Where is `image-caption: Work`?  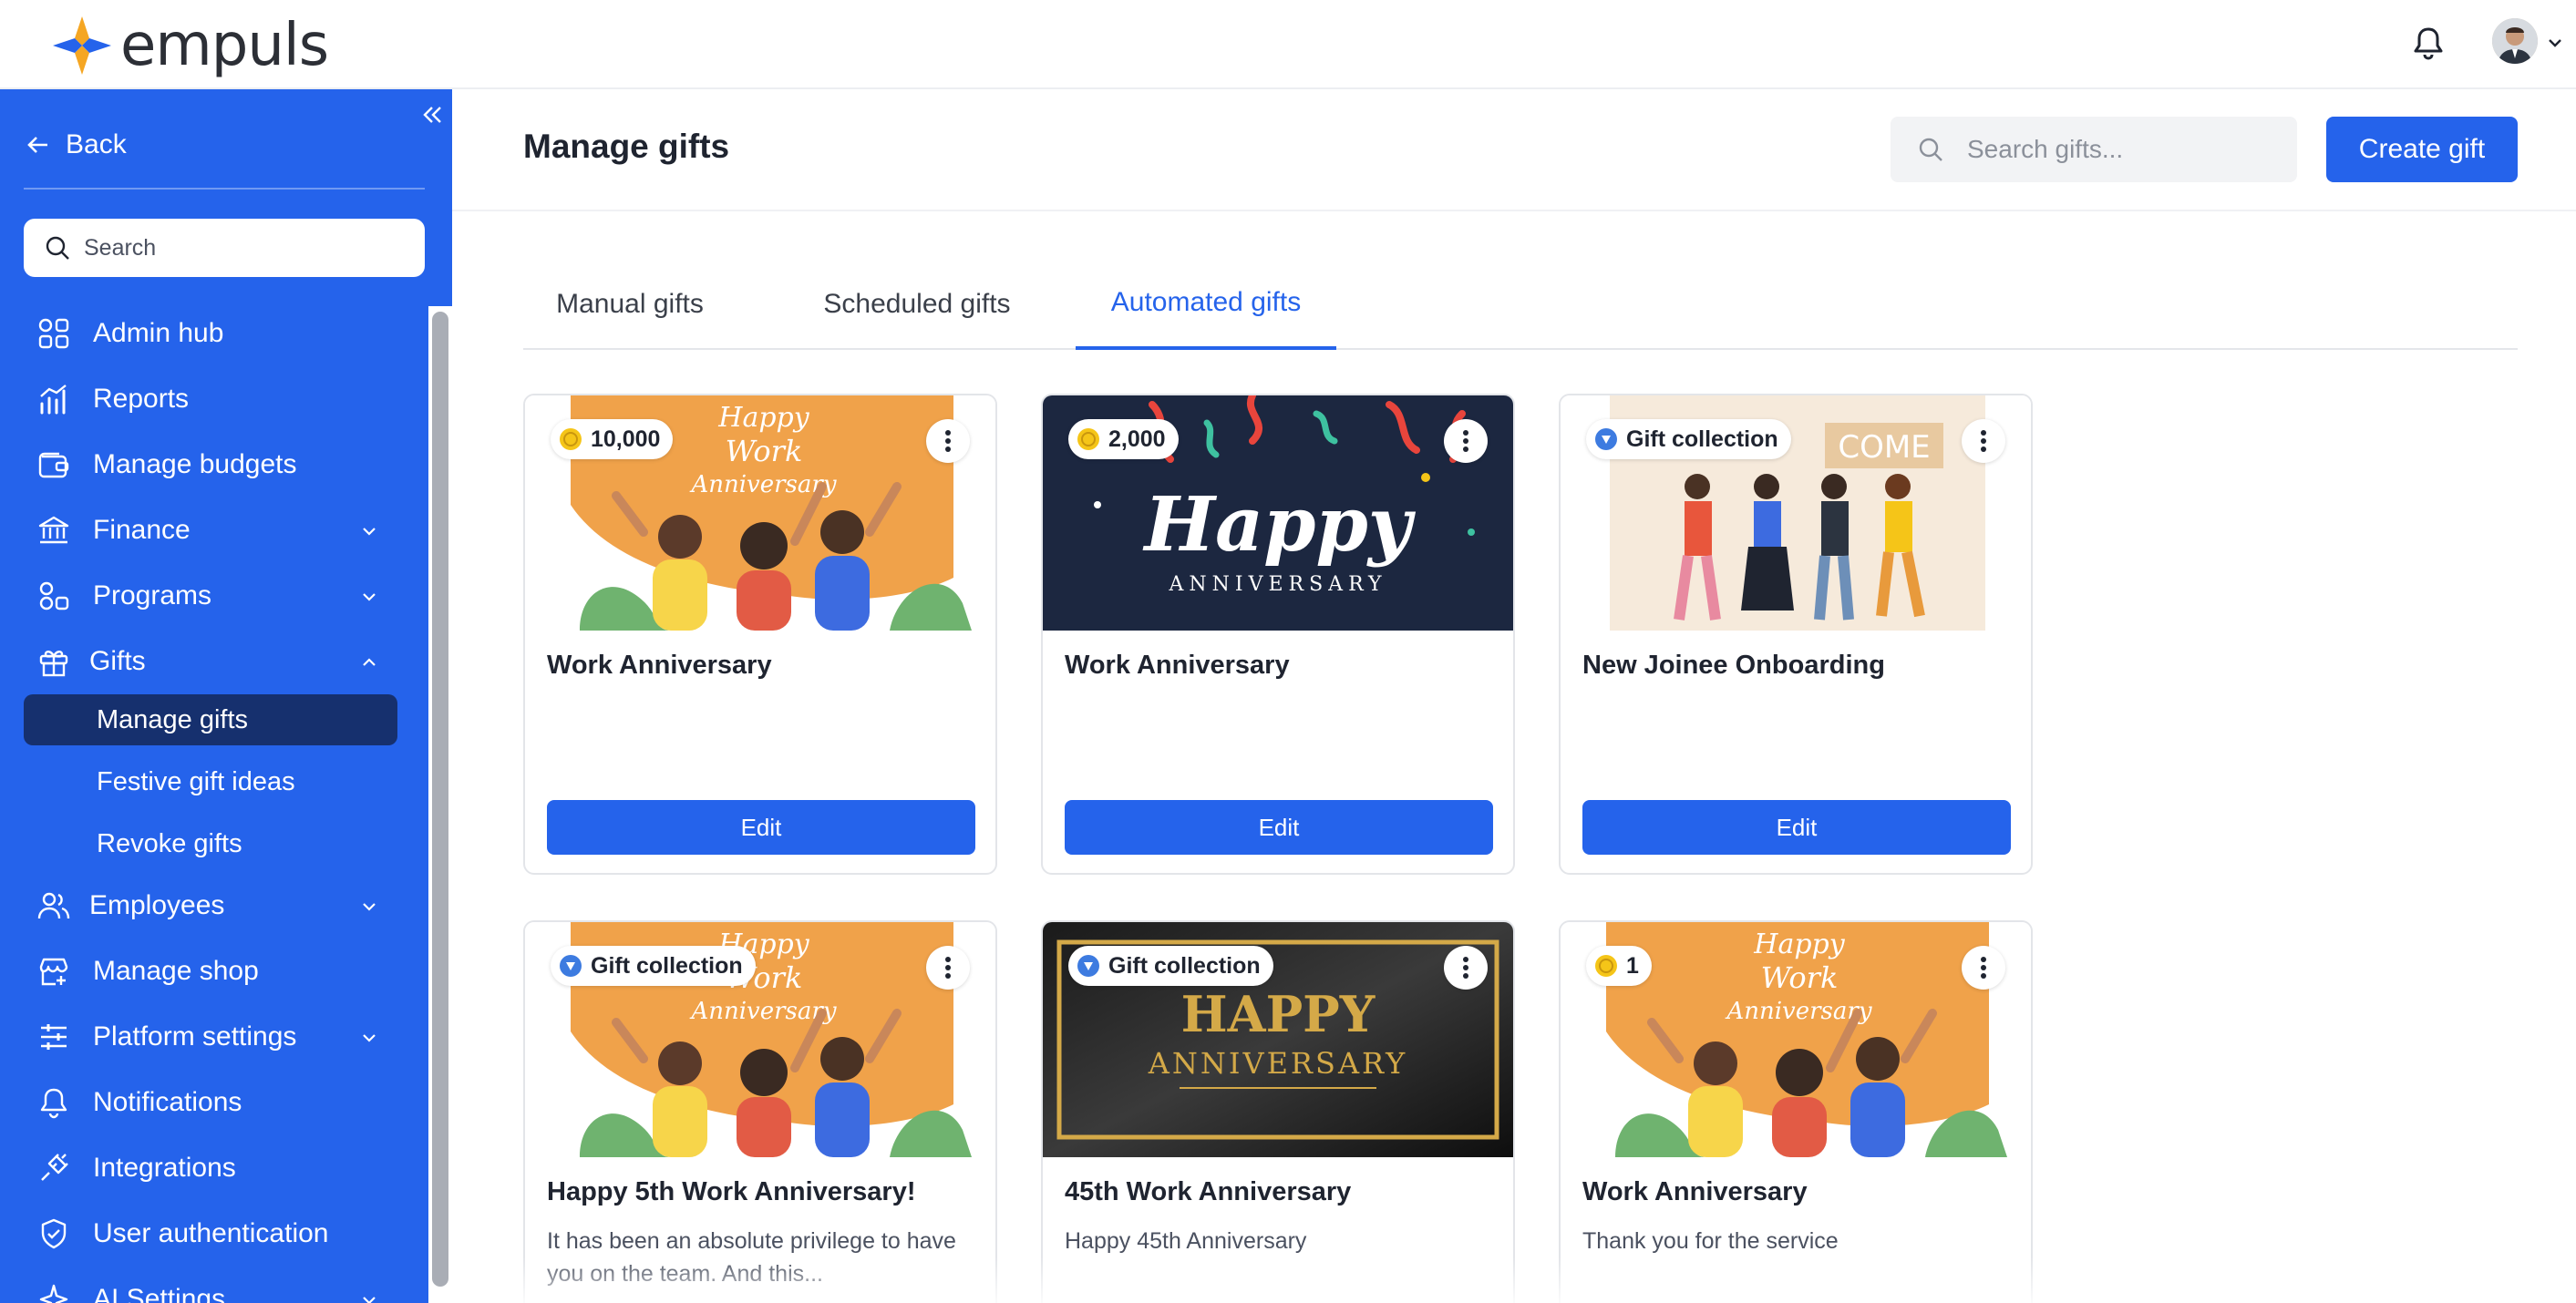 image-caption: Work is located at coordinates (764, 451).